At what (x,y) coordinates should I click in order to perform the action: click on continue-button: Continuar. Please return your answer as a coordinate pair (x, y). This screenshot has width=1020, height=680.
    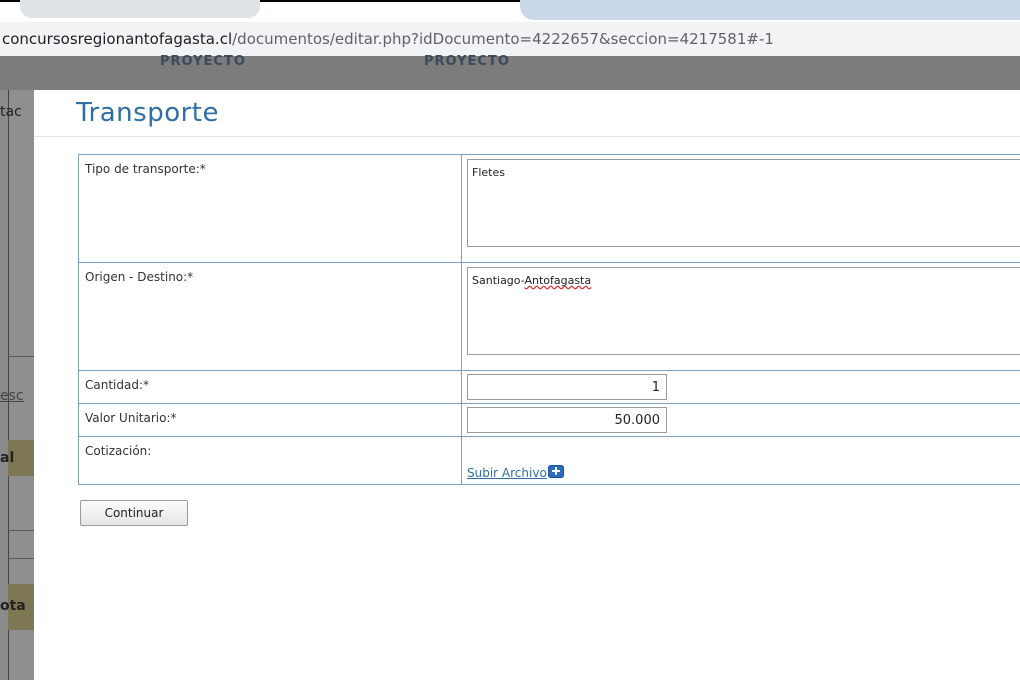
    Looking at the image, I should click on (134, 513).